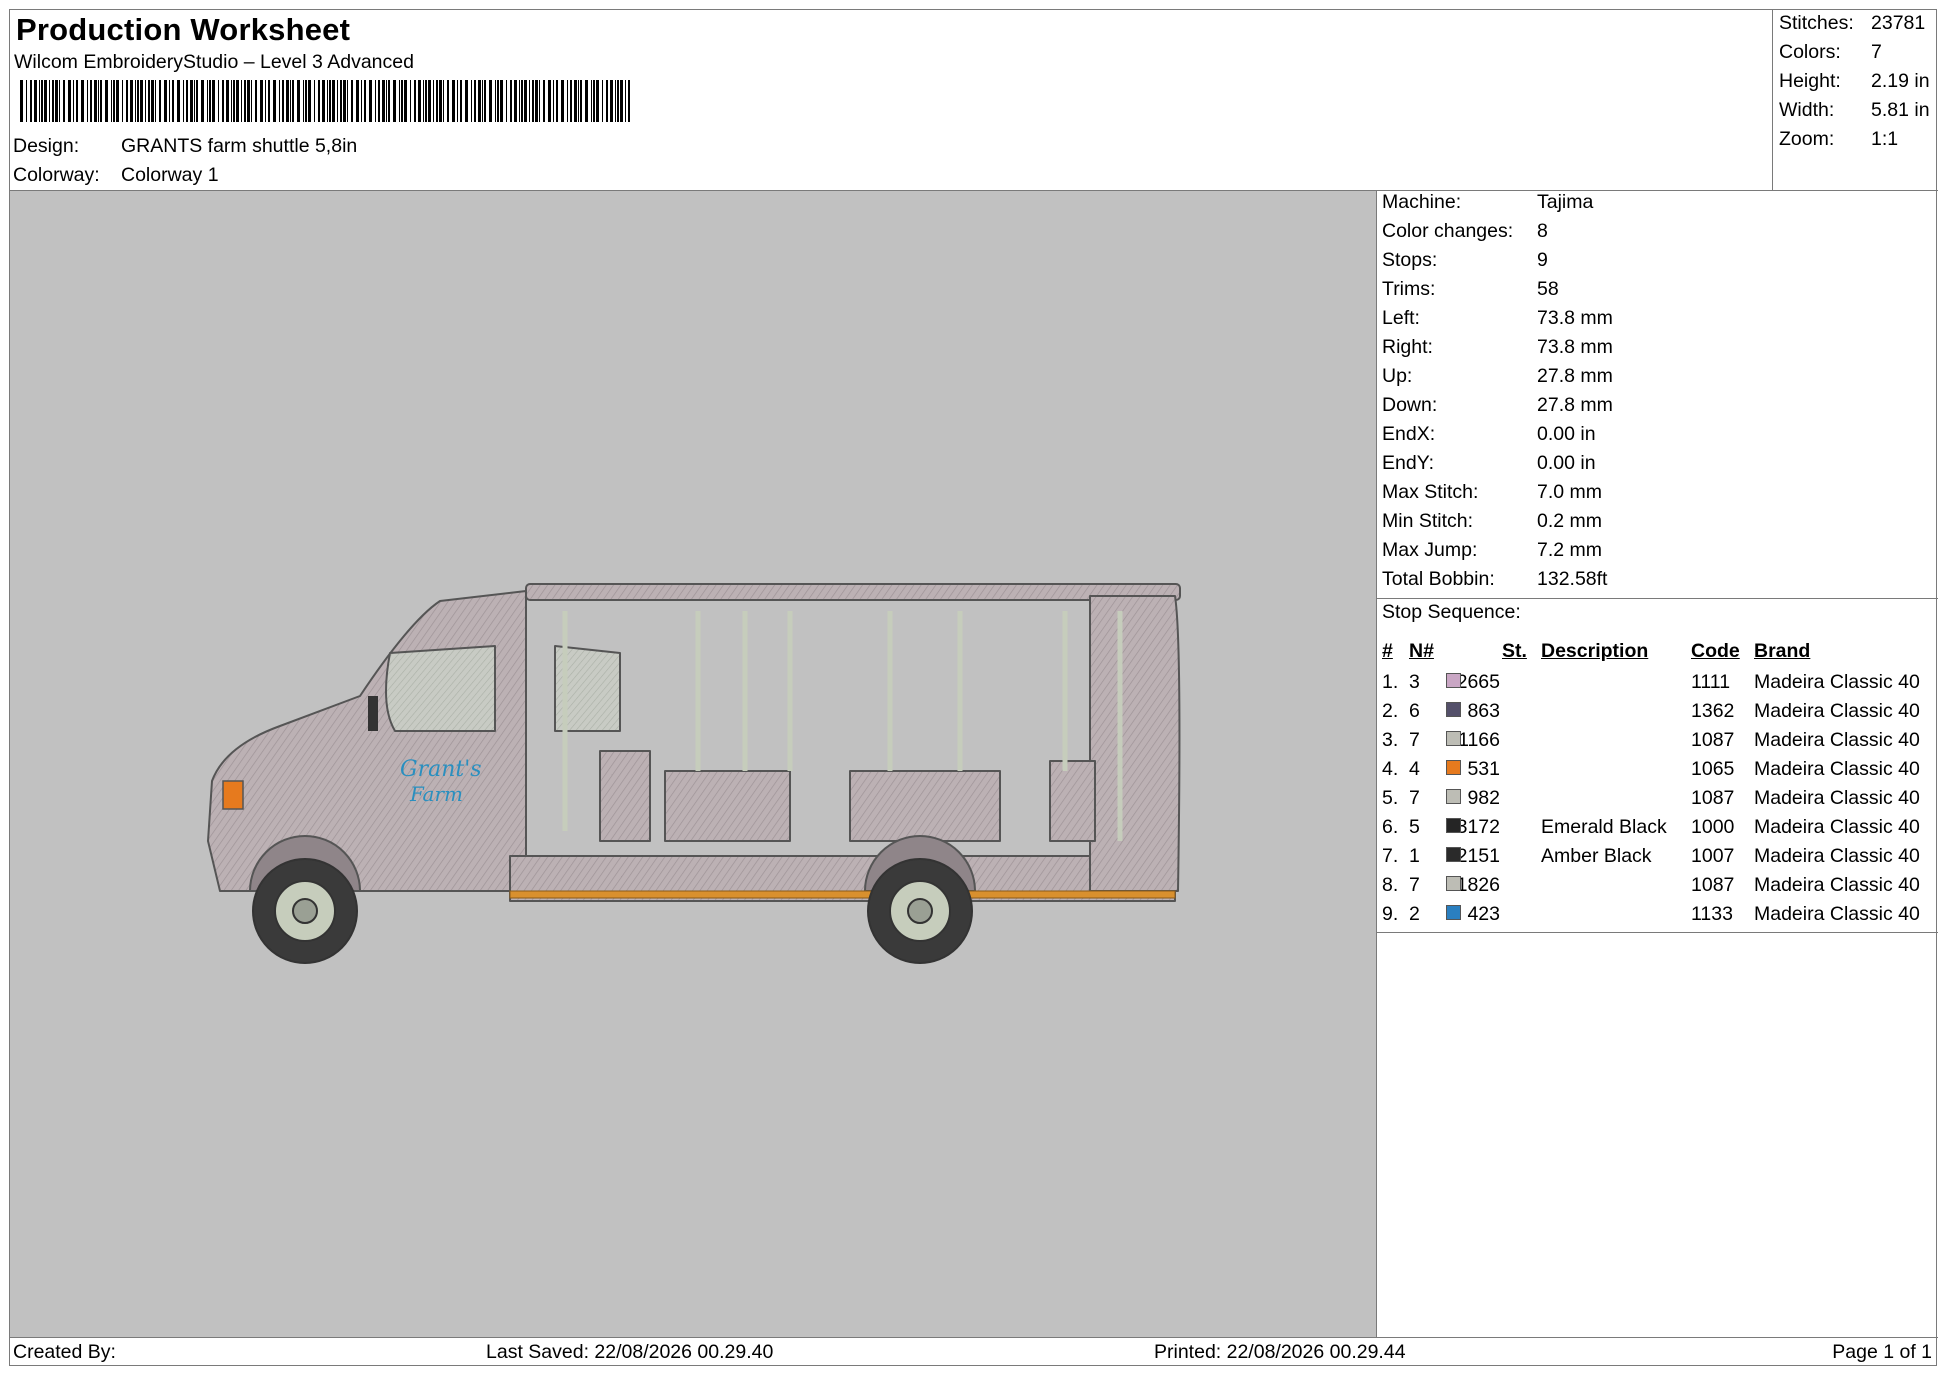  Describe the element at coordinates (1409, 289) in the screenshot. I see `info-label: Trims:` at that location.